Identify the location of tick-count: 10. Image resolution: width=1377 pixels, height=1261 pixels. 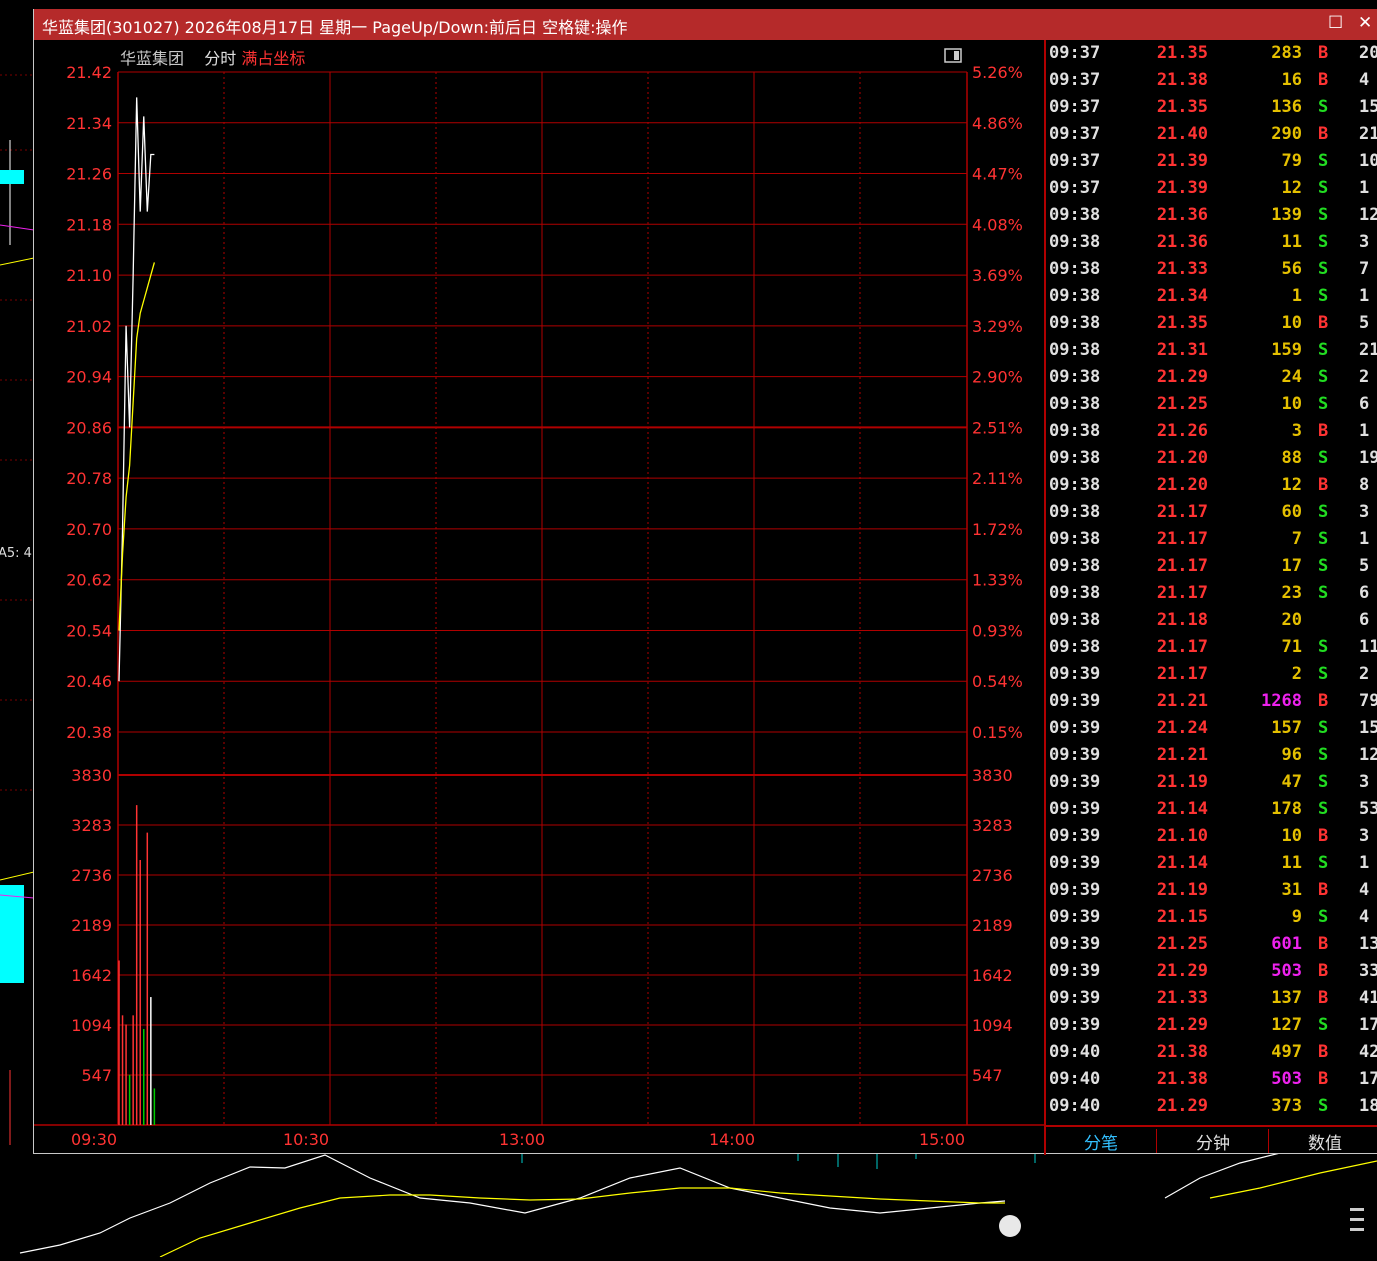
(1368, 161).